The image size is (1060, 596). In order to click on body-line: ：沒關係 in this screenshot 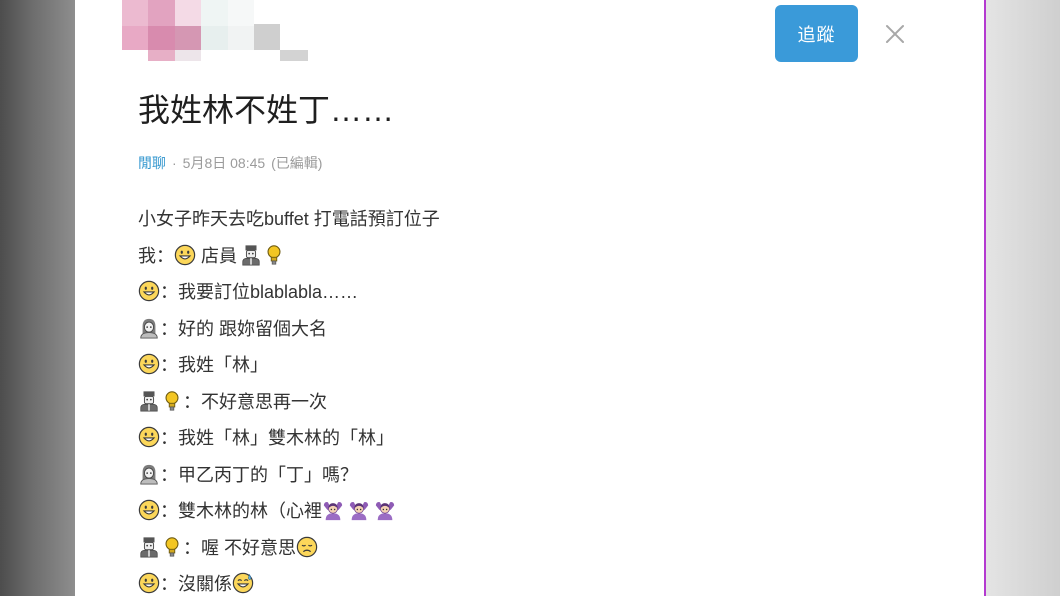, I will do `click(548, 580)`.